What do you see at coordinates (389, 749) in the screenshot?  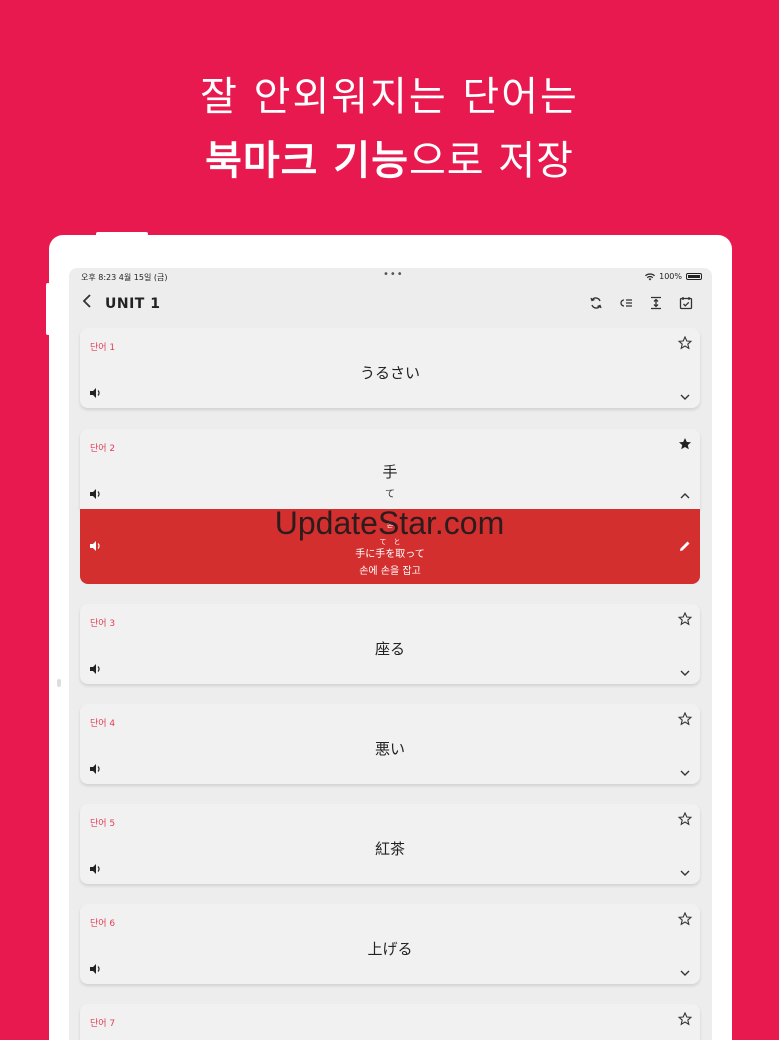 I see `word-text: 悪い` at bounding box center [389, 749].